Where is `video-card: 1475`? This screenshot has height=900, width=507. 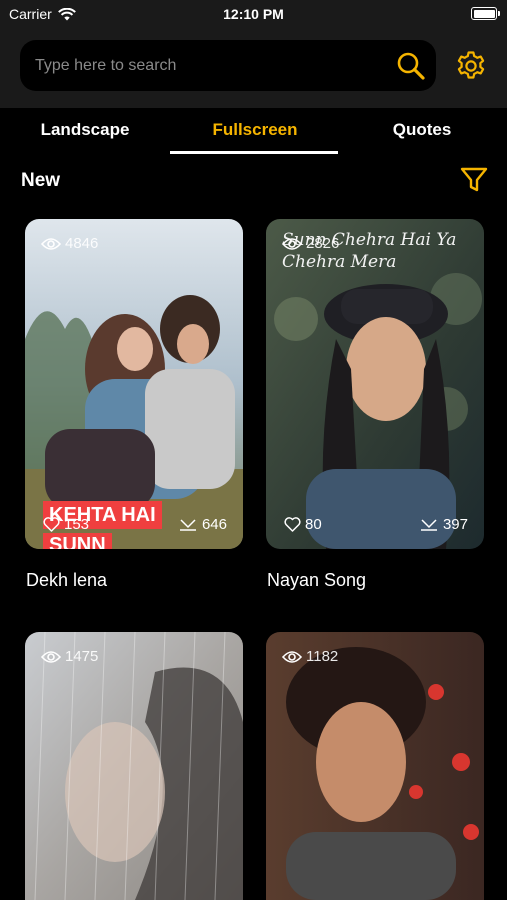 video-card: 1475 is located at coordinates (134, 766).